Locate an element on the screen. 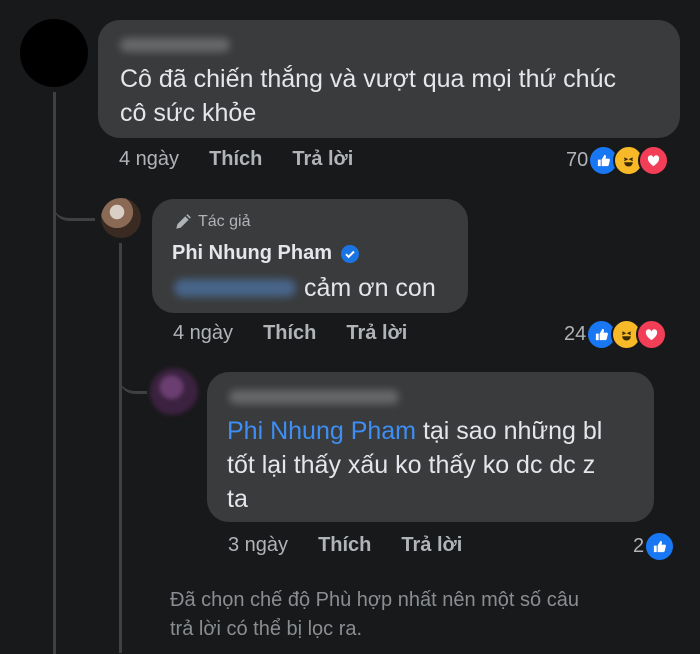 The image size is (700, 654). thread-line-reply is located at coordinates (120, 448).